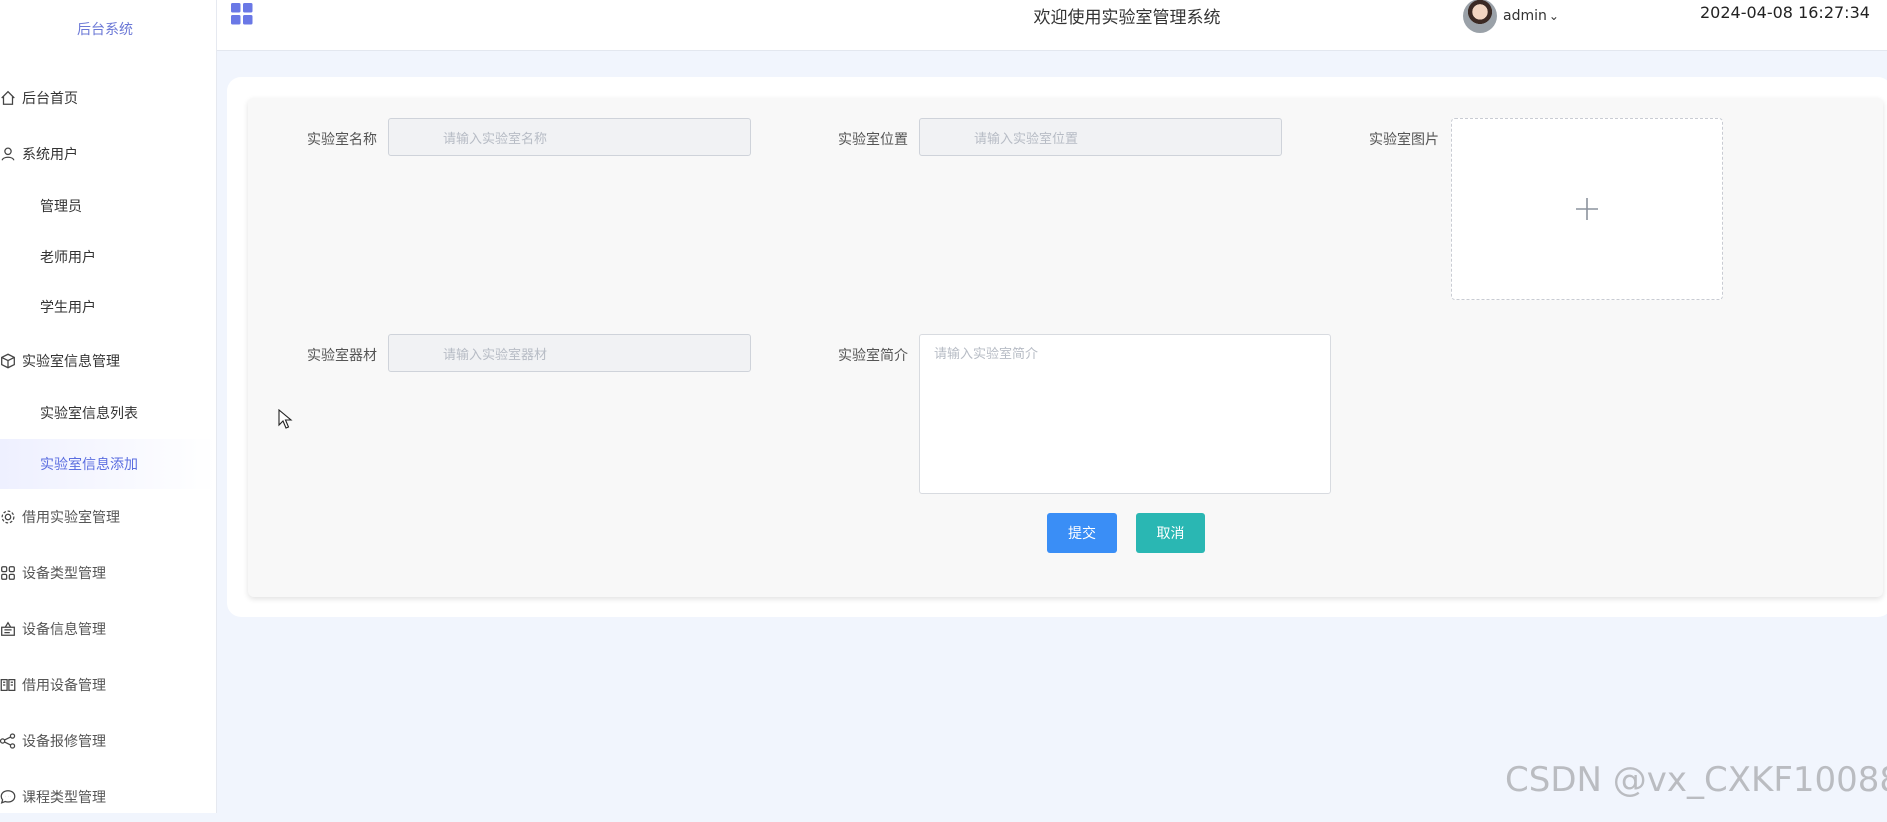  I want to click on equipment-input: 请输入实验室器材, so click(569, 353).